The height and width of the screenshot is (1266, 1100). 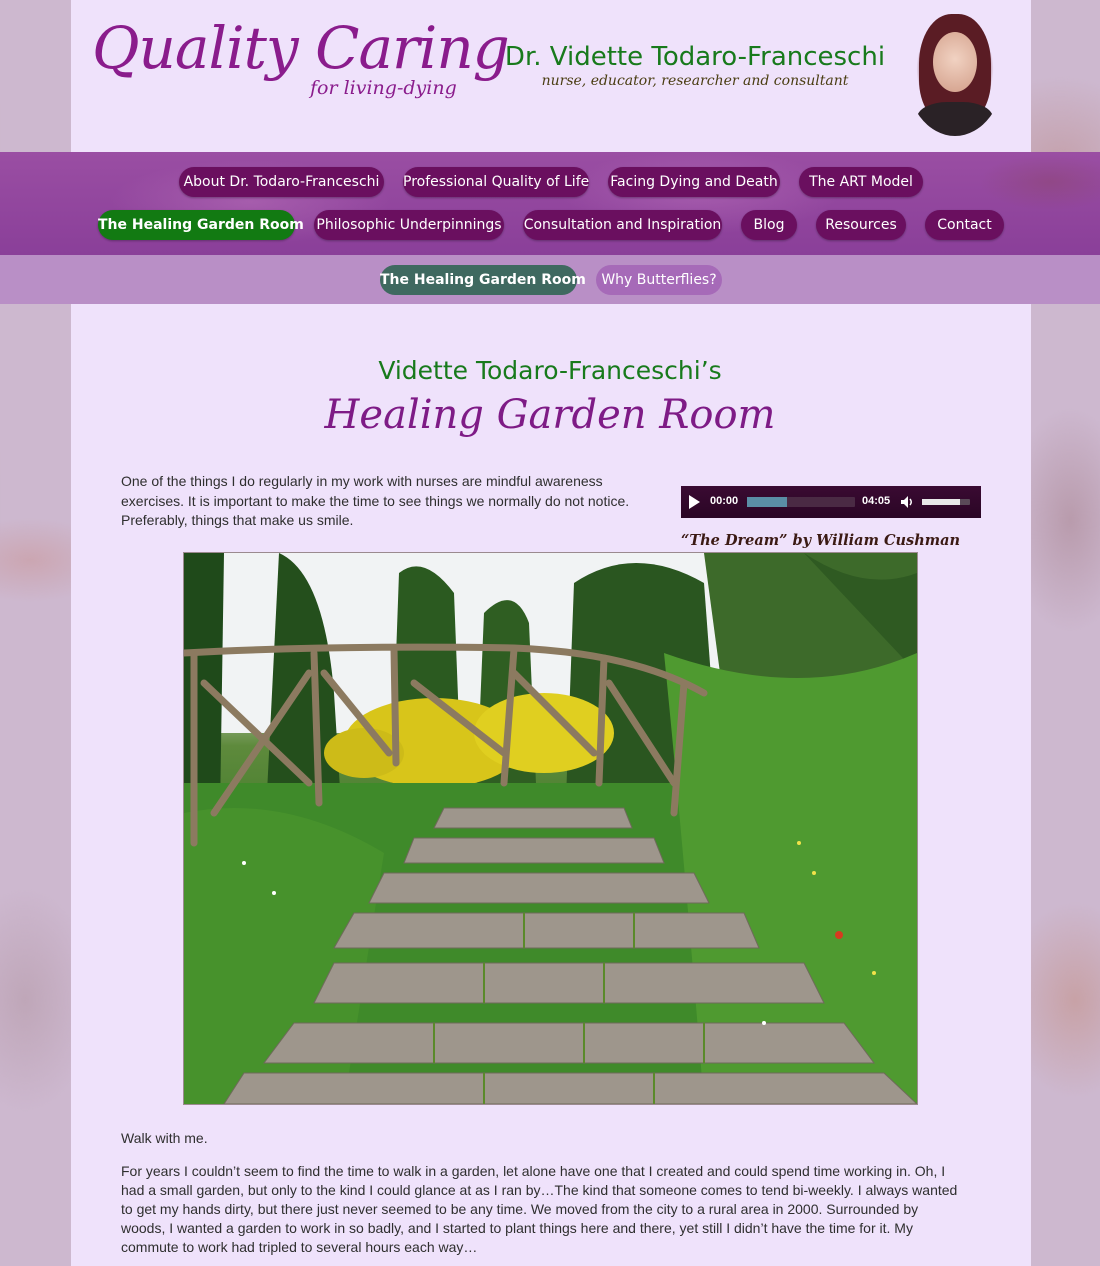 I want to click on nav-item-about: About Dr. Todaro-Franceschi, so click(x=281, y=182).